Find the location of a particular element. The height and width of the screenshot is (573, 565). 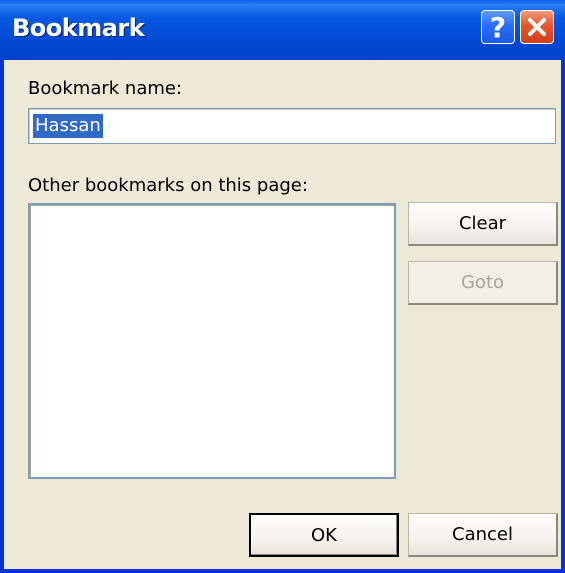

close-button is located at coordinates (537, 27).